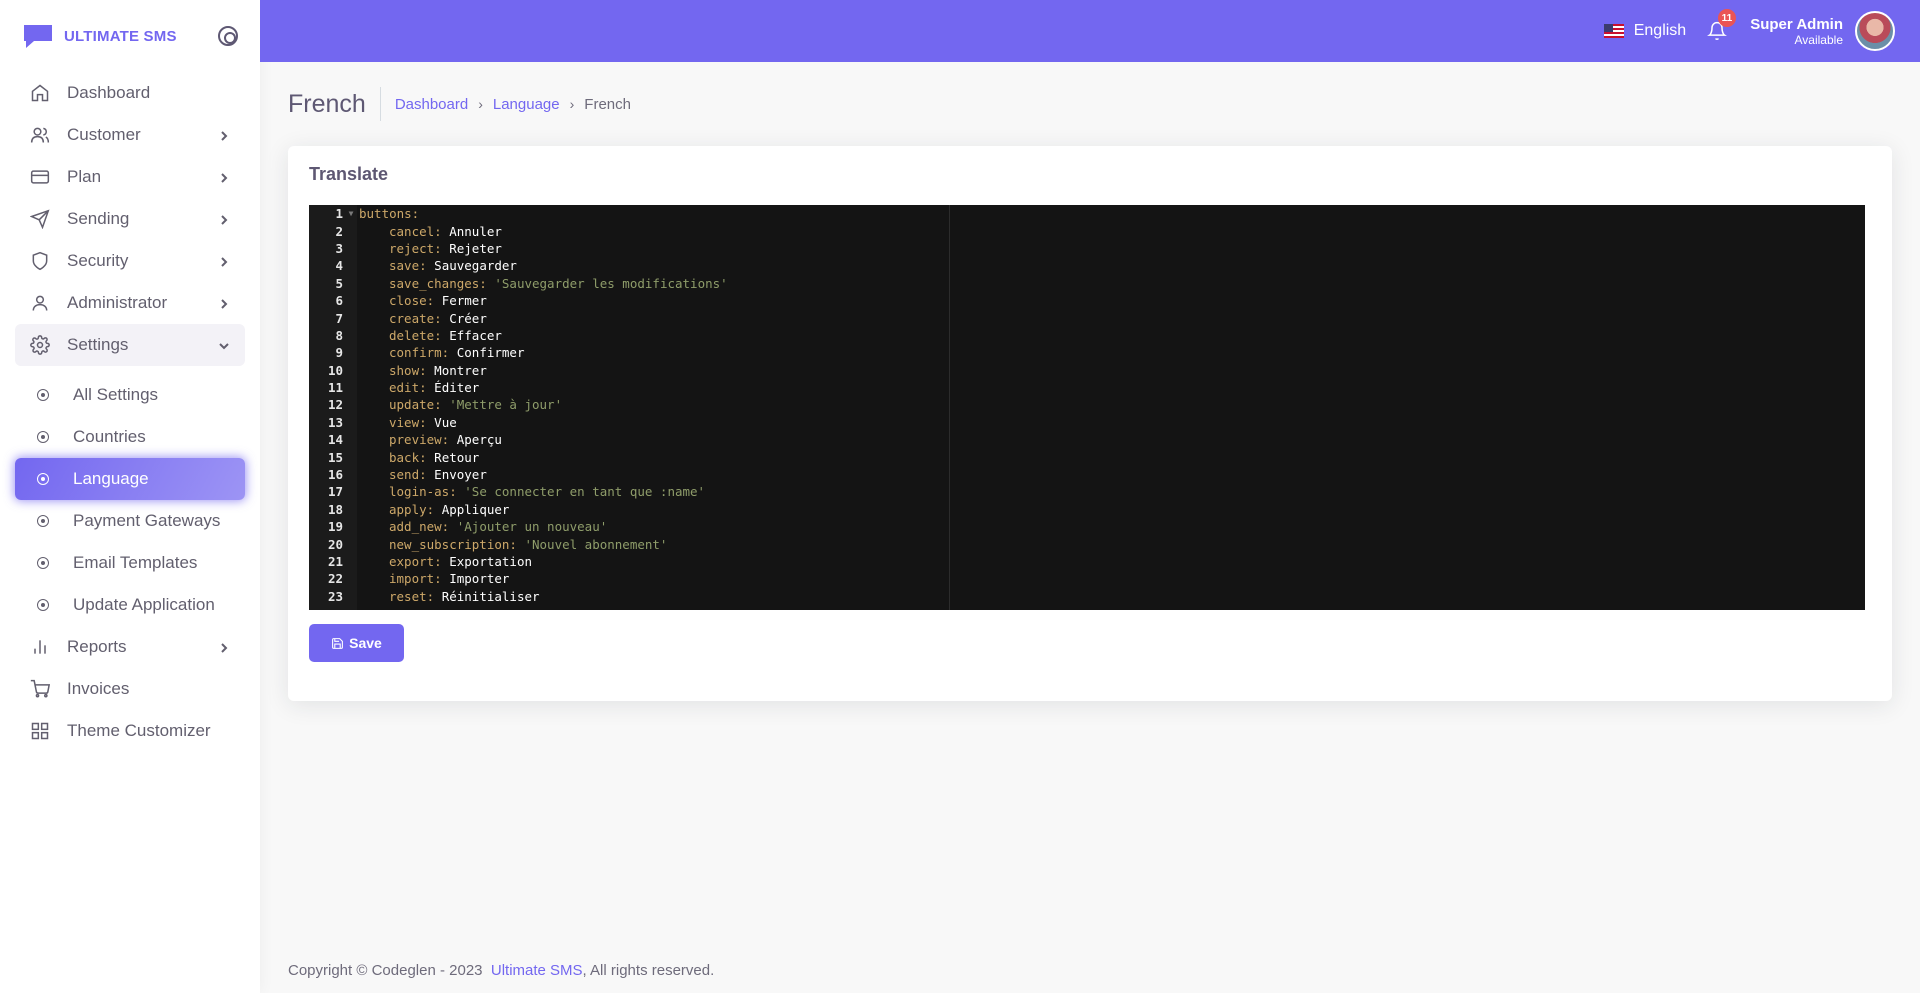 This screenshot has height=993, width=1920. What do you see at coordinates (475, 231) in the screenshot?
I see `yaml-value: Annuler` at bounding box center [475, 231].